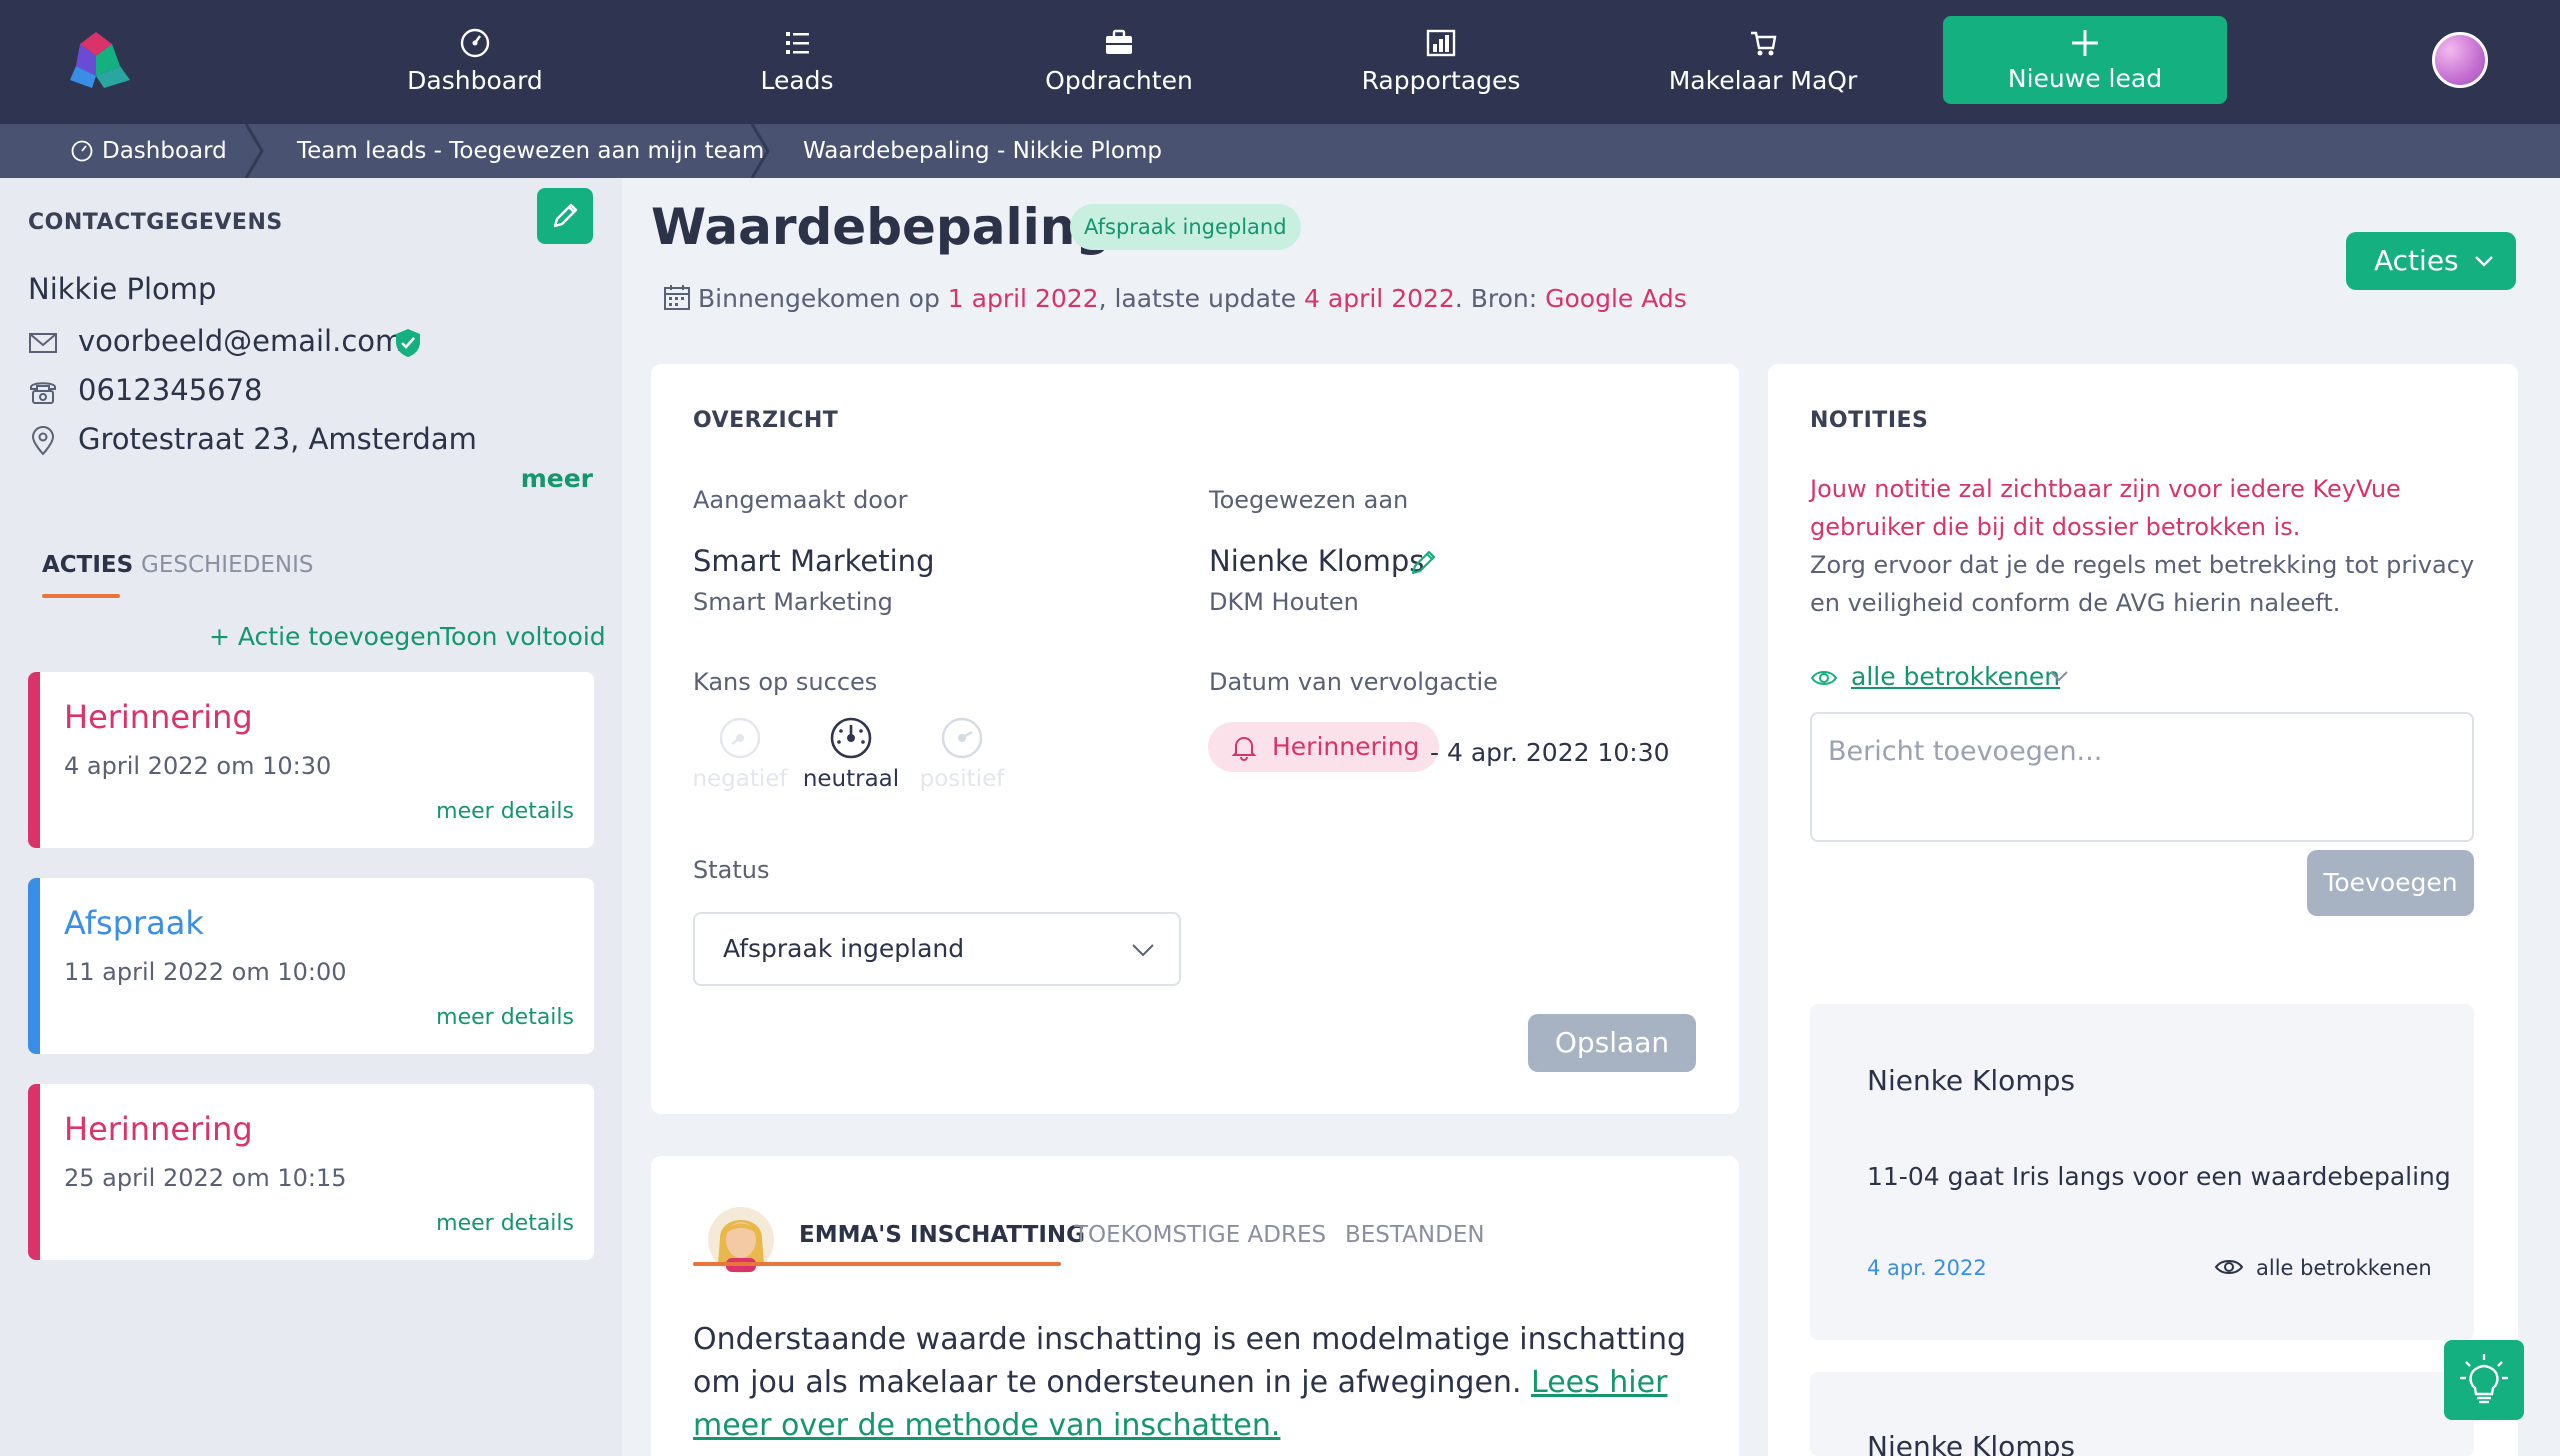 This screenshot has height=1456, width=2560. I want to click on app-logo, so click(100, 60).